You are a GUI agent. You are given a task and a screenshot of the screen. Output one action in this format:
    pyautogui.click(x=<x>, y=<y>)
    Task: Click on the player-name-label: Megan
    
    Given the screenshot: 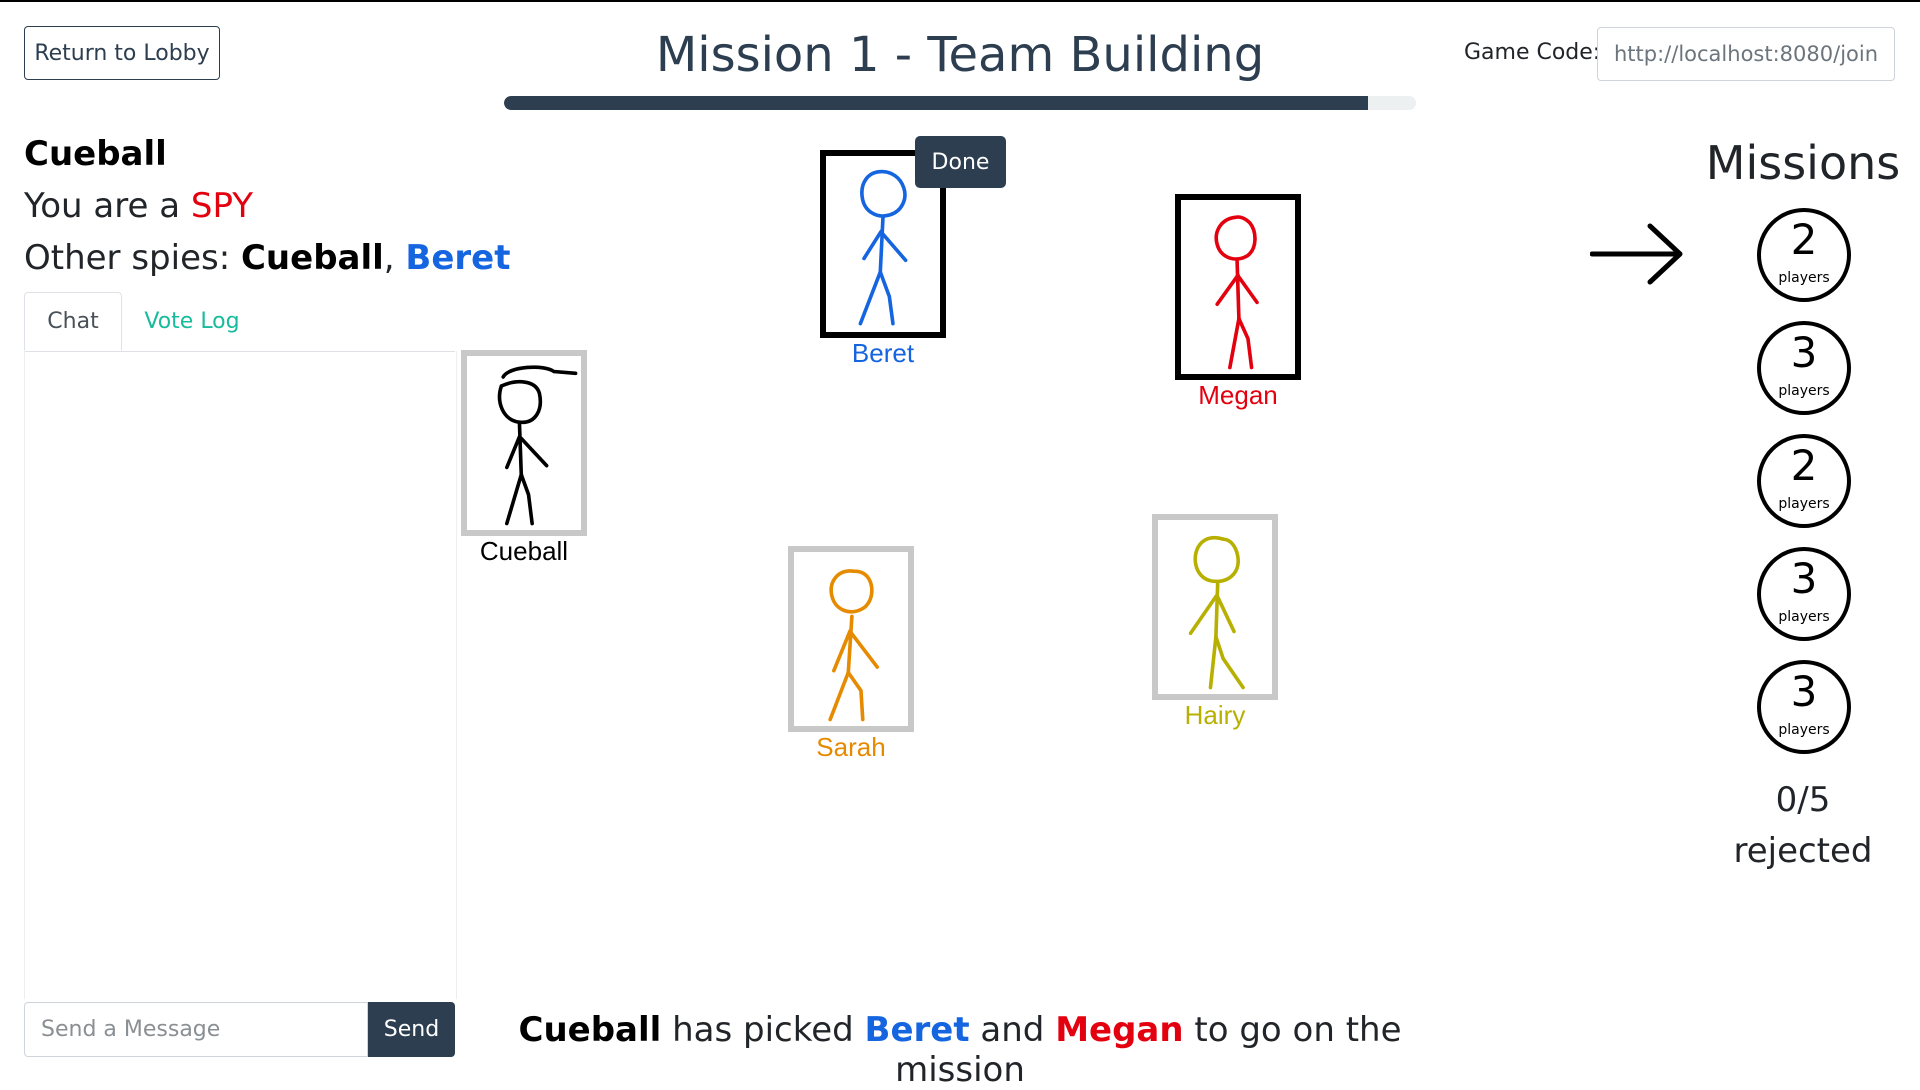 What is the action you would take?
    pyautogui.click(x=1238, y=395)
    